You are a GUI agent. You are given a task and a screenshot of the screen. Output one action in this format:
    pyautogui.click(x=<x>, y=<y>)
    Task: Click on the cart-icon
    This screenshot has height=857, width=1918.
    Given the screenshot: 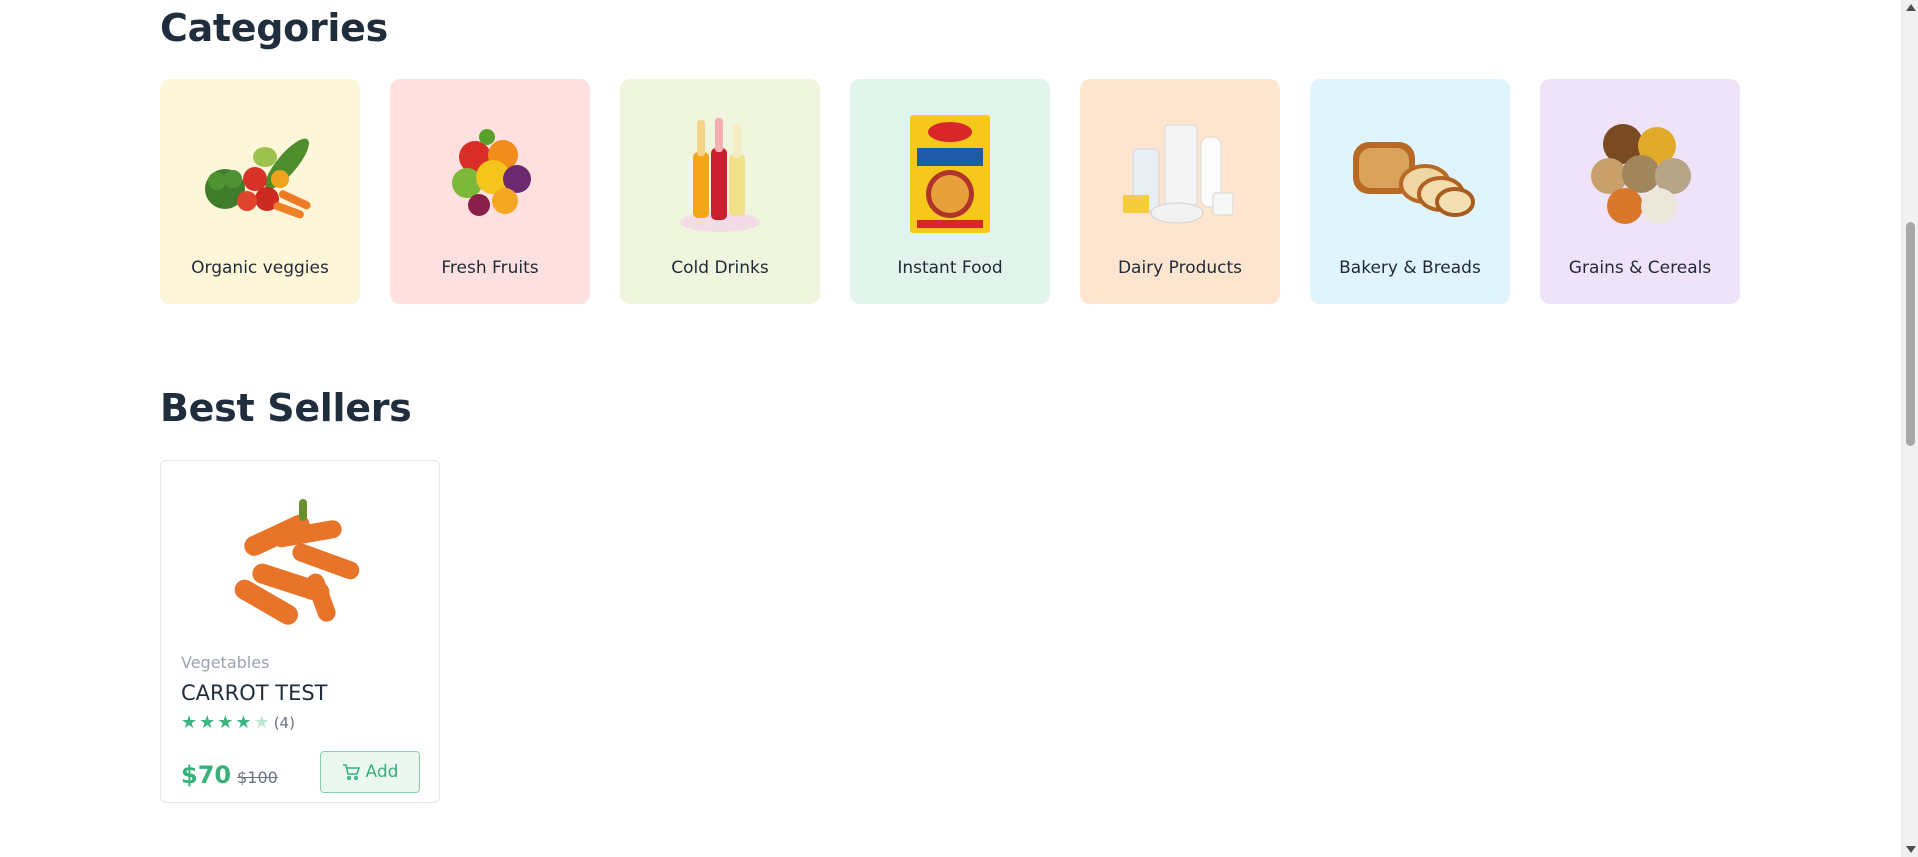 What is the action you would take?
    pyautogui.click(x=351, y=772)
    